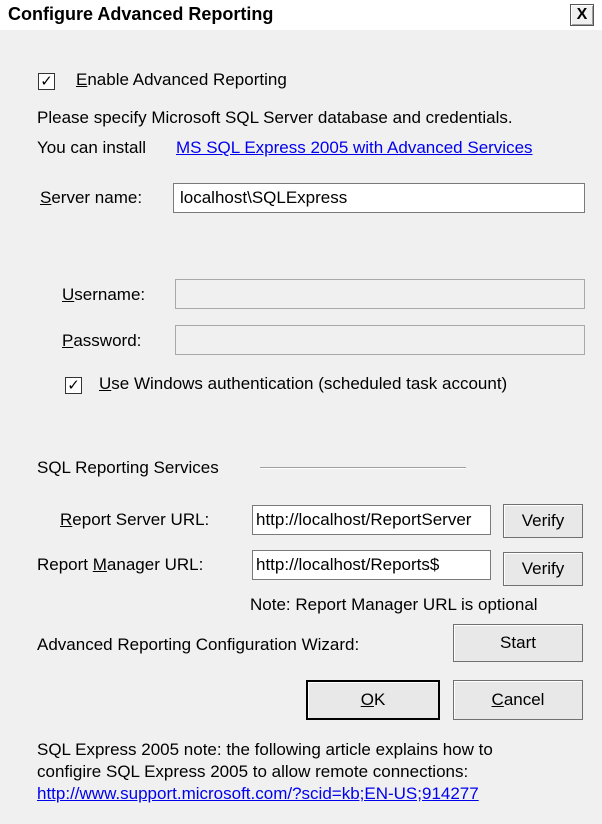 The width and height of the screenshot is (602, 824). What do you see at coordinates (135, 519) in the screenshot?
I see `report-server-label: Report Server URL:` at bounding box center [135, 519].